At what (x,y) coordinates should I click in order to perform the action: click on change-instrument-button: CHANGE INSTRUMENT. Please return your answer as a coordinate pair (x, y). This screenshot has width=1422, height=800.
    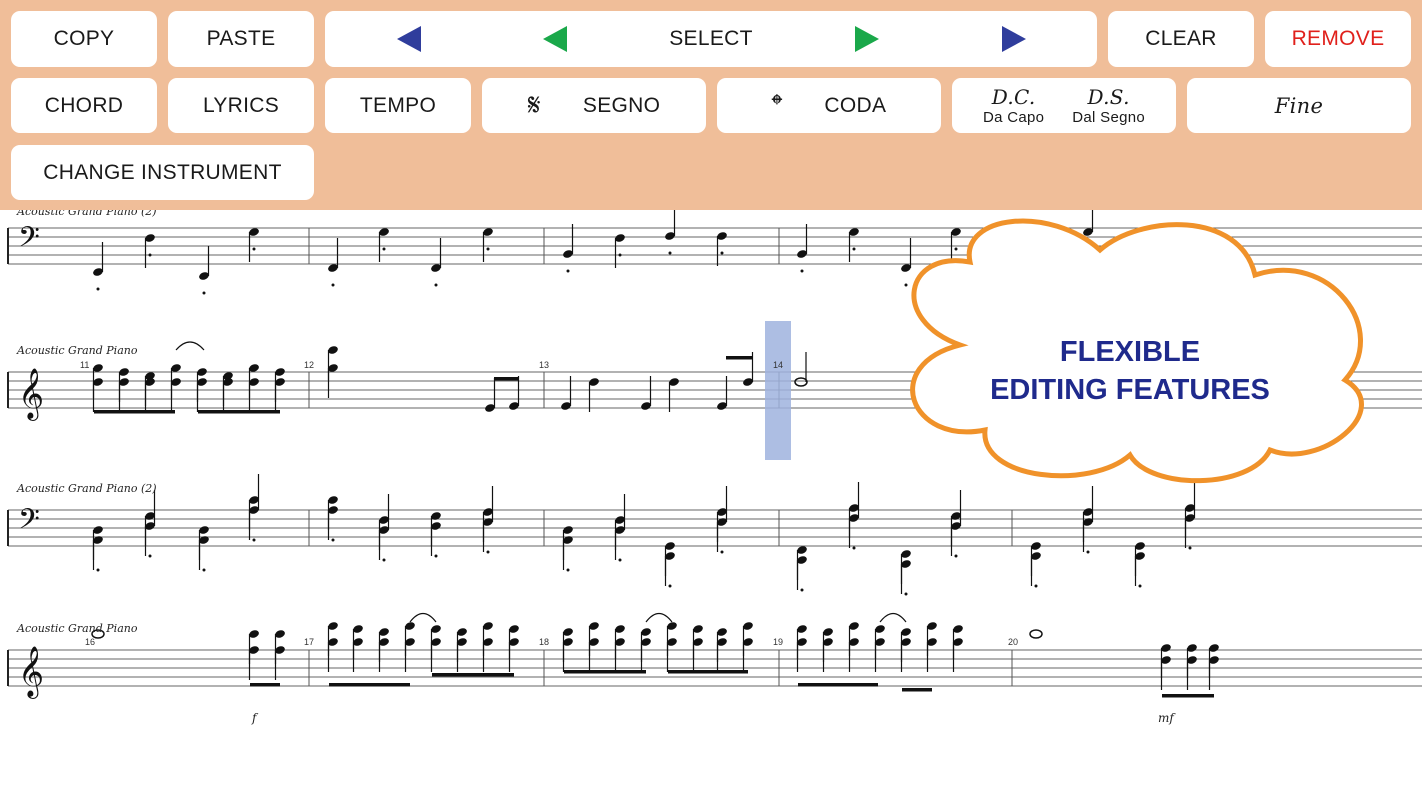
    Looking at the image, I should click on (162, 172).